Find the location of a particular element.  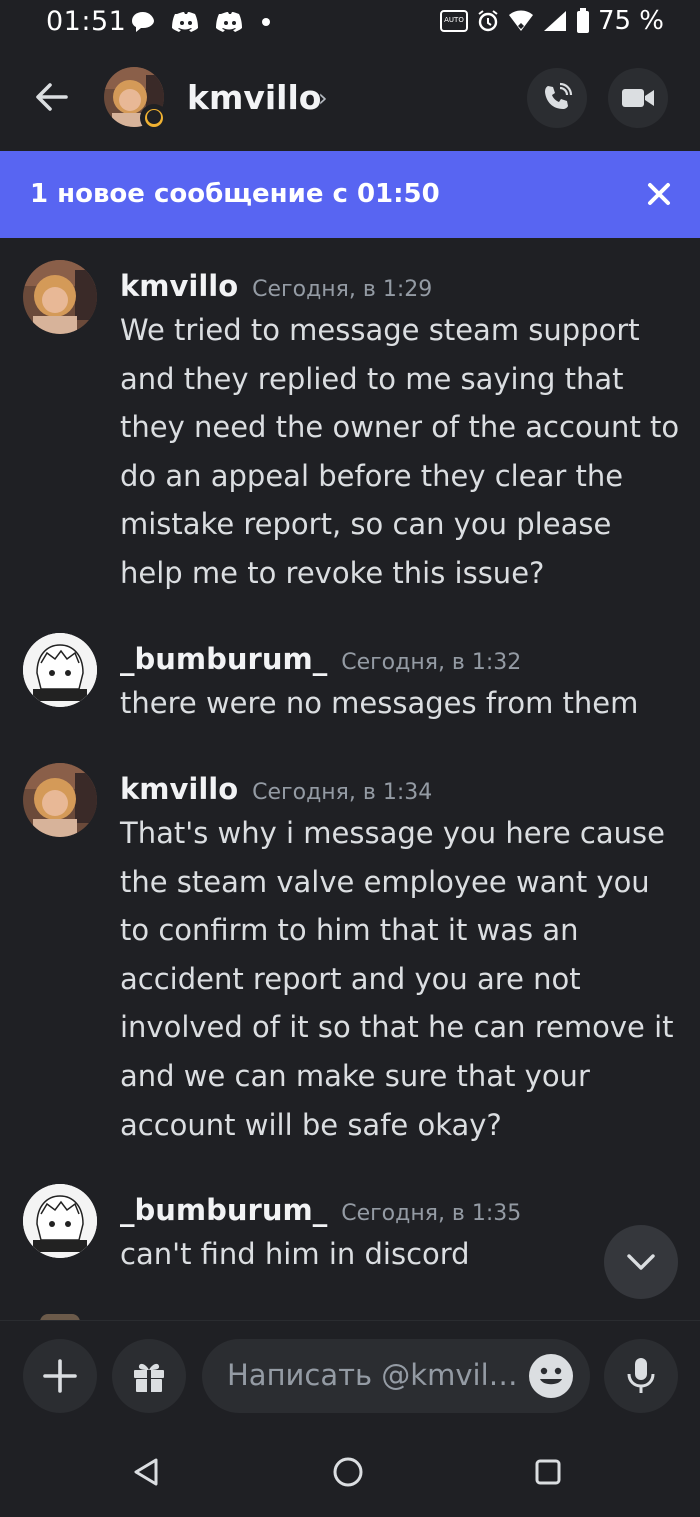

back-button is located at coordinates (52, 97).